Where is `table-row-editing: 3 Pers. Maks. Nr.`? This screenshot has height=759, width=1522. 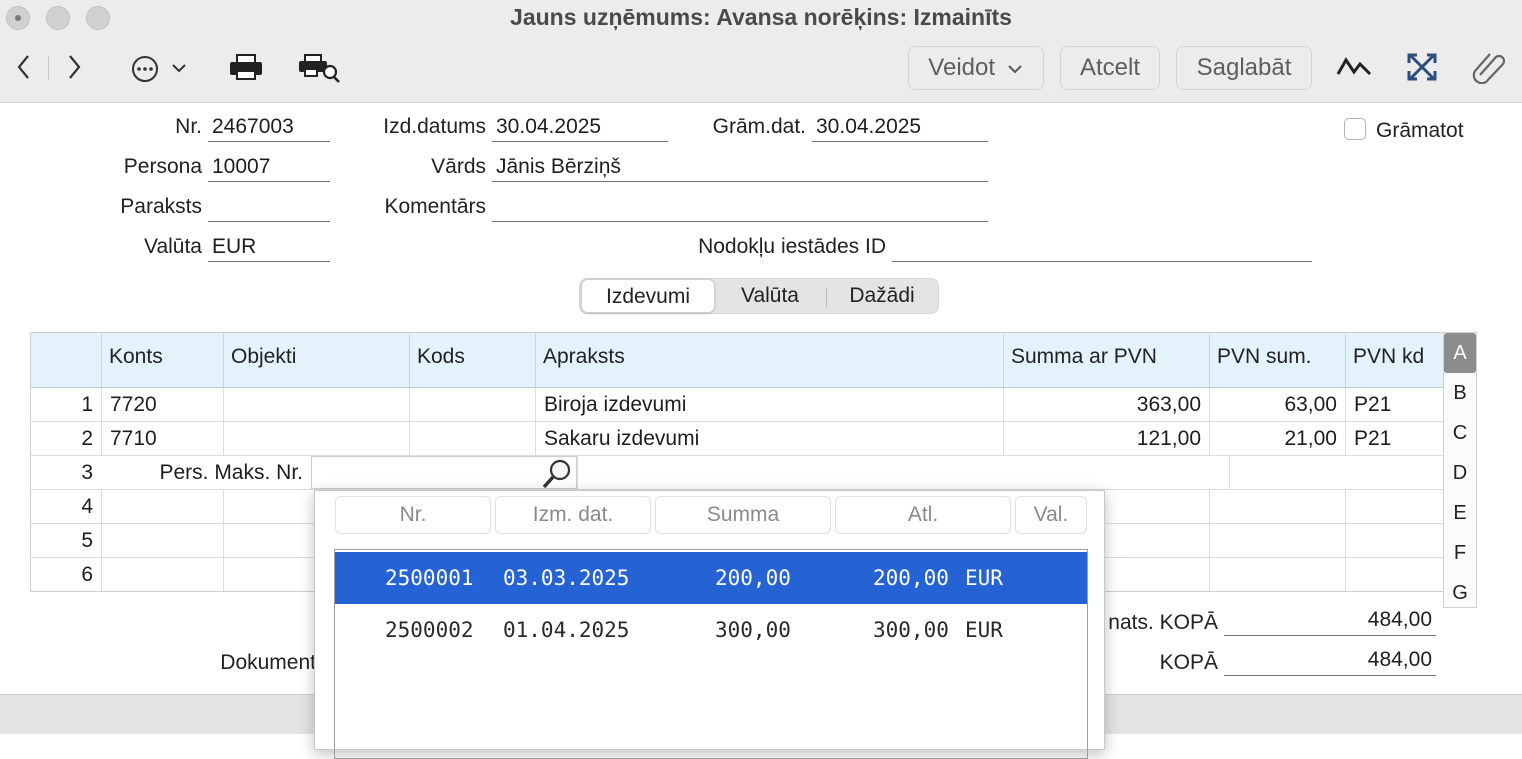
table-row-editing: 3 Pers. Maks. Nr. is located at coordinates (737, 473).